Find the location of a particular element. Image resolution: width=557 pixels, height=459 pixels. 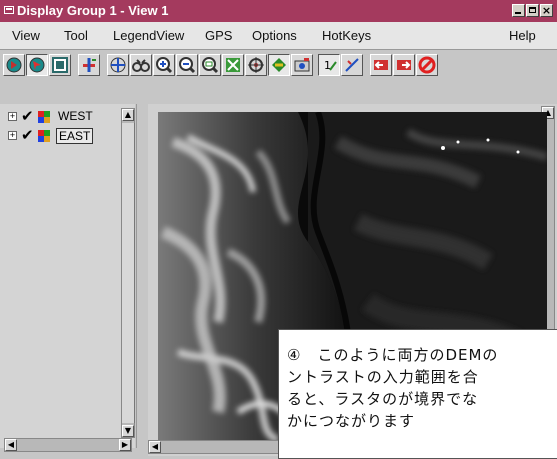

cancel-button is located at coordinates (427, 65).